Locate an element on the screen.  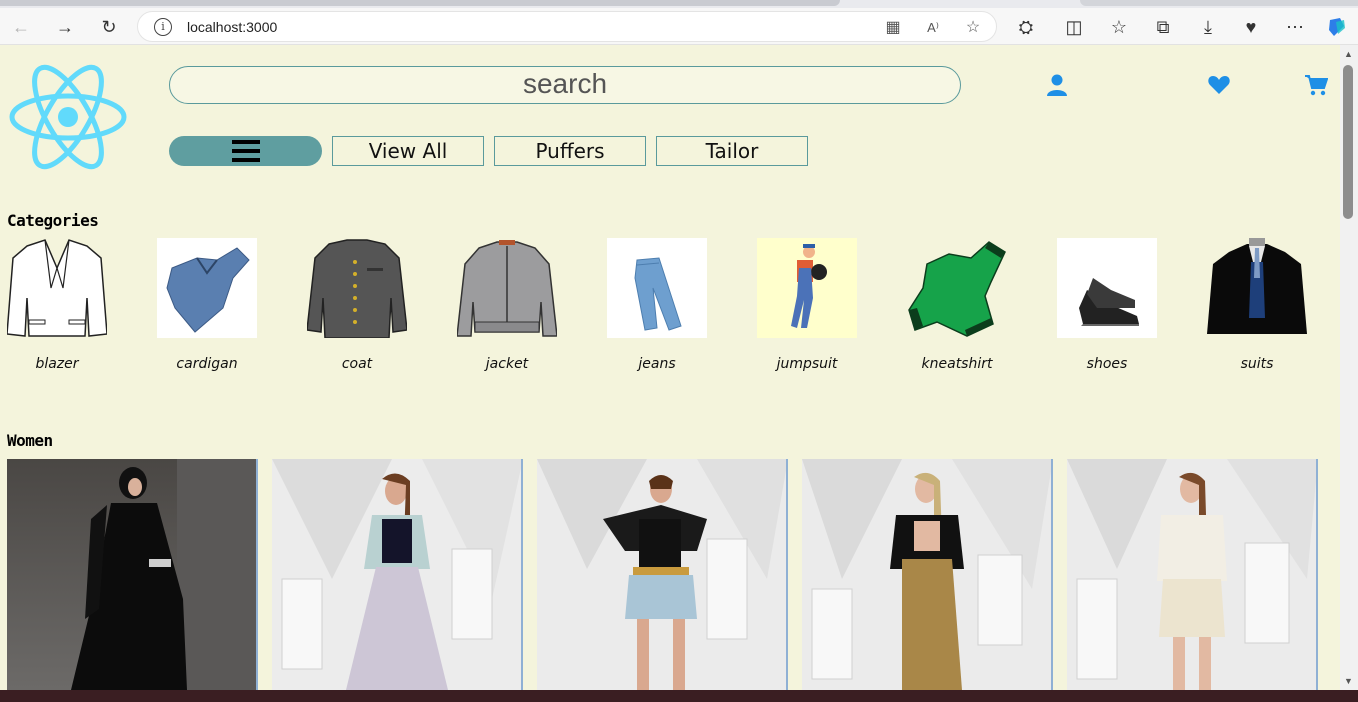
category-label: jumpsuit is located at coordinates (807, 364).